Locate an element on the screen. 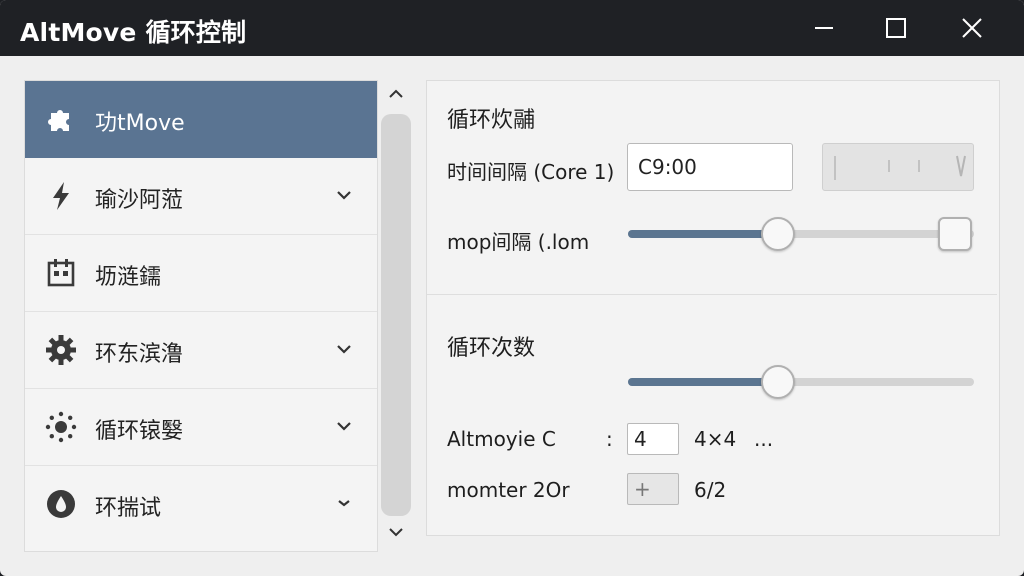  time-interval-input: C9:00 is located at coordinates (710, 167).